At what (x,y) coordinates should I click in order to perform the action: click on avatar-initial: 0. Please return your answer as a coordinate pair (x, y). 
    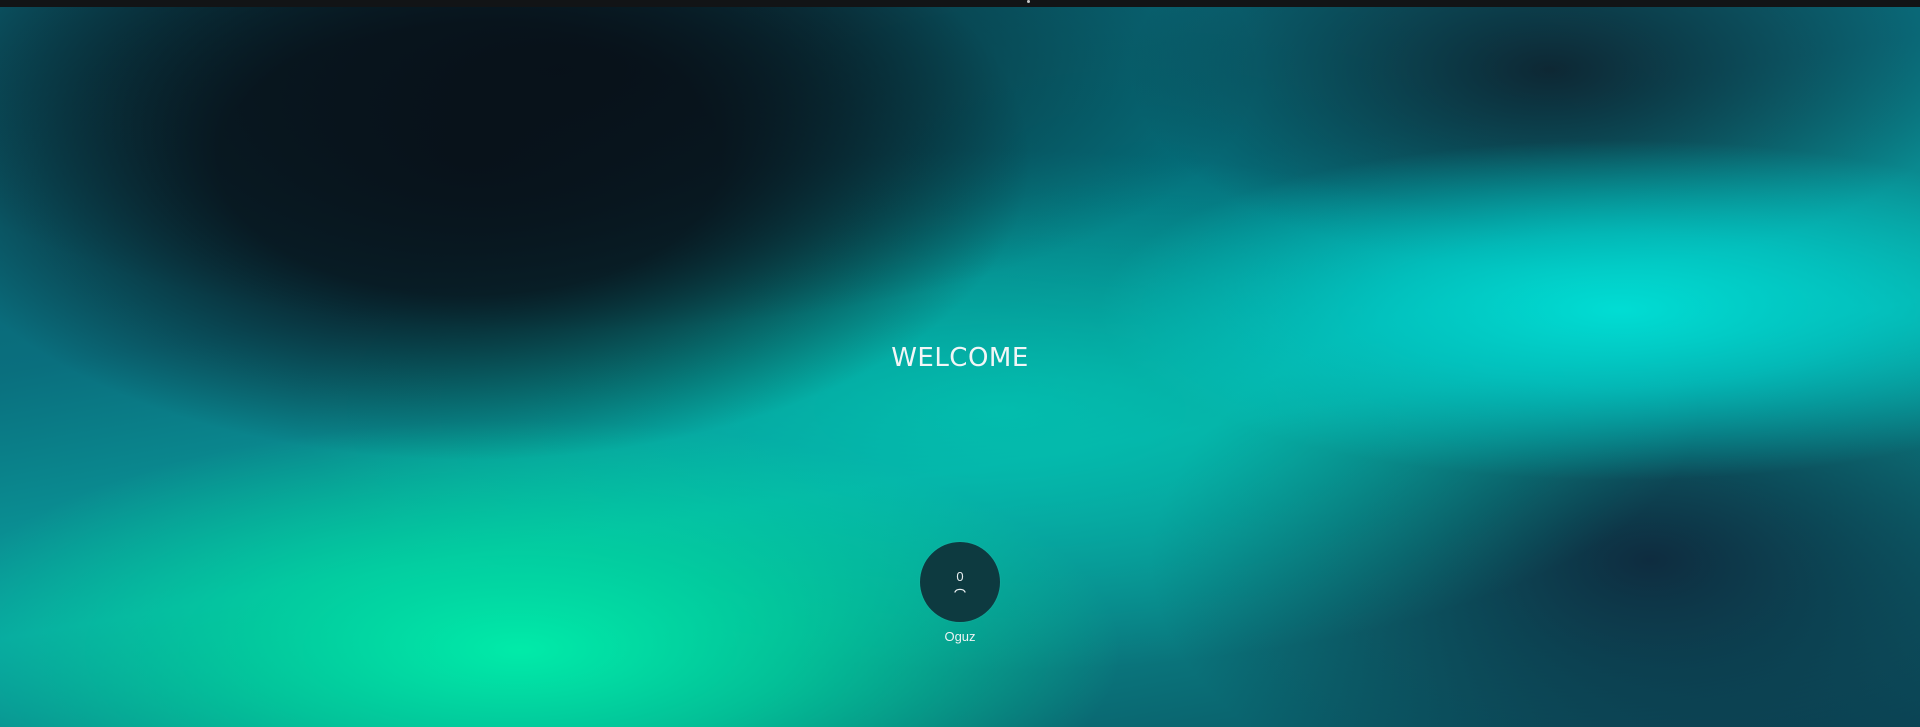
    Looking at the image, I should click on (960, 576).